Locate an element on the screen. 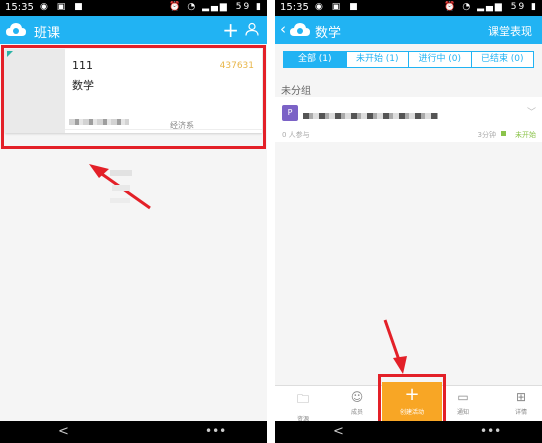 The width and height of the screenshot is (542, 443). members-label: 成员 is located at coordinates (356, 412).